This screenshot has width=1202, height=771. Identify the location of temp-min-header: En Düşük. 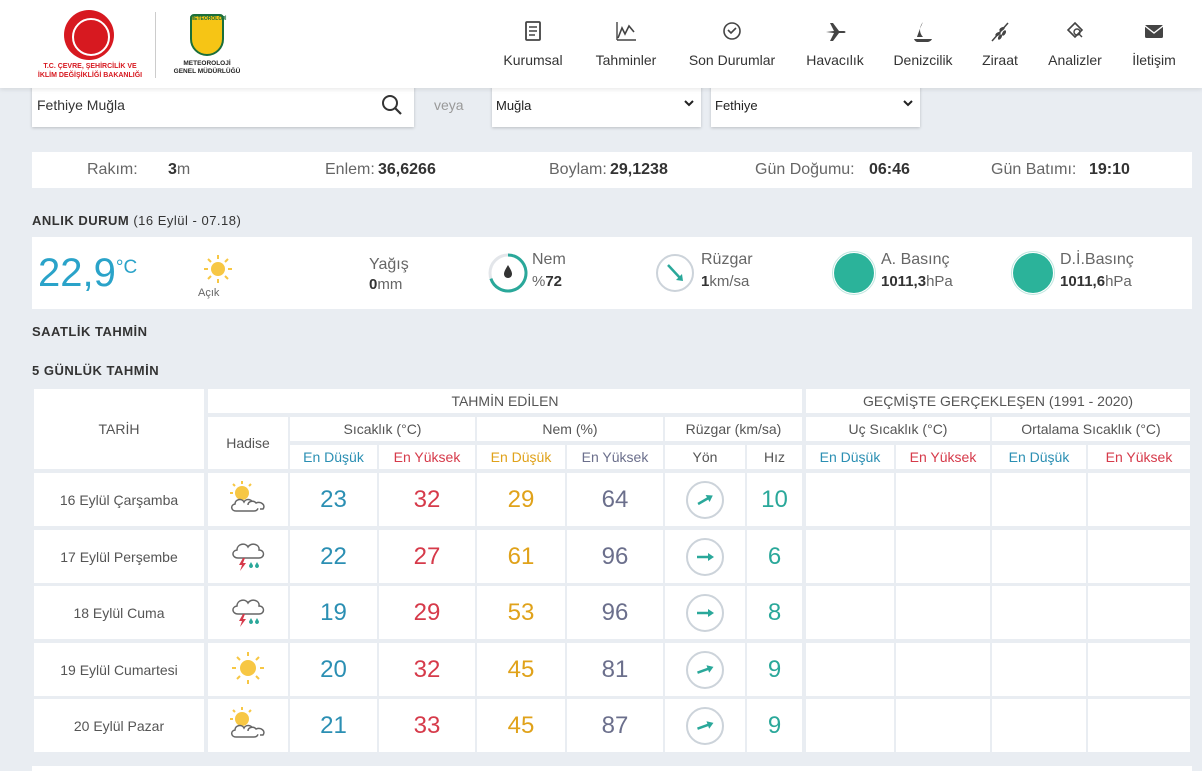
(333, 457).